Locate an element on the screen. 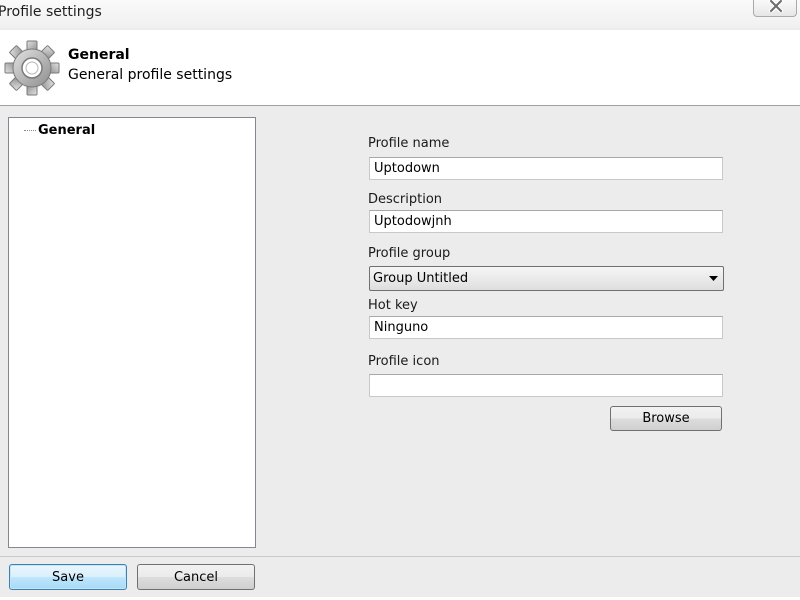 The width and height of the screenshot is (800, 600). header-title: General is located at coordinates (99, 55).